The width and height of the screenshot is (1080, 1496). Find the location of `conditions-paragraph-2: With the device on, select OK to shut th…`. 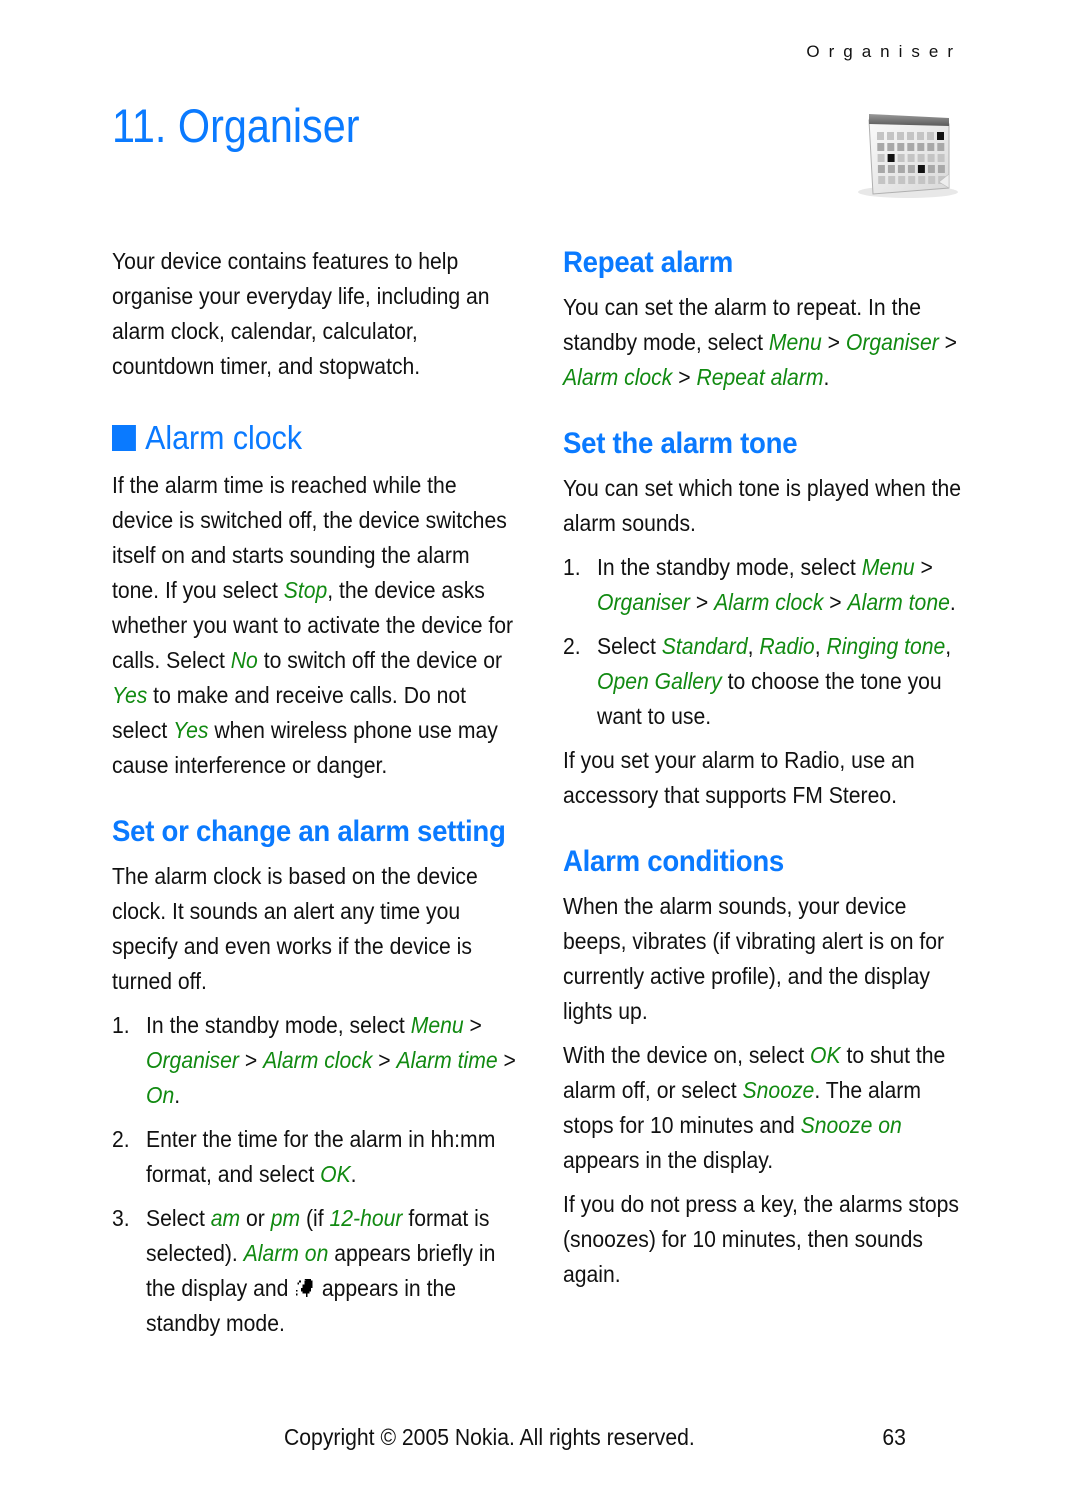

conditions-paragraph-2: With the device on, select OK to shut th… is located at coordinates (767, 1108).